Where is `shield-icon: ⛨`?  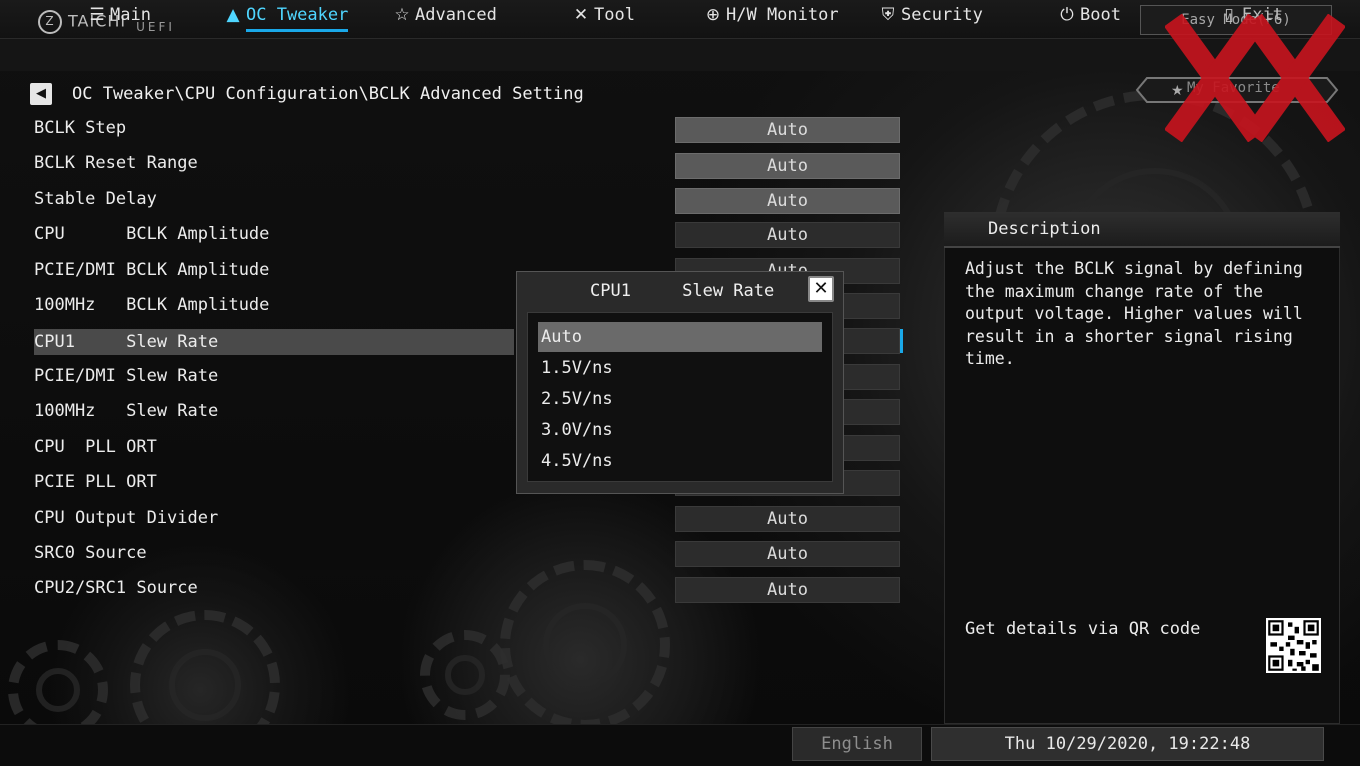
shield-icon: ⛨ is located at coordinates (888, 15).